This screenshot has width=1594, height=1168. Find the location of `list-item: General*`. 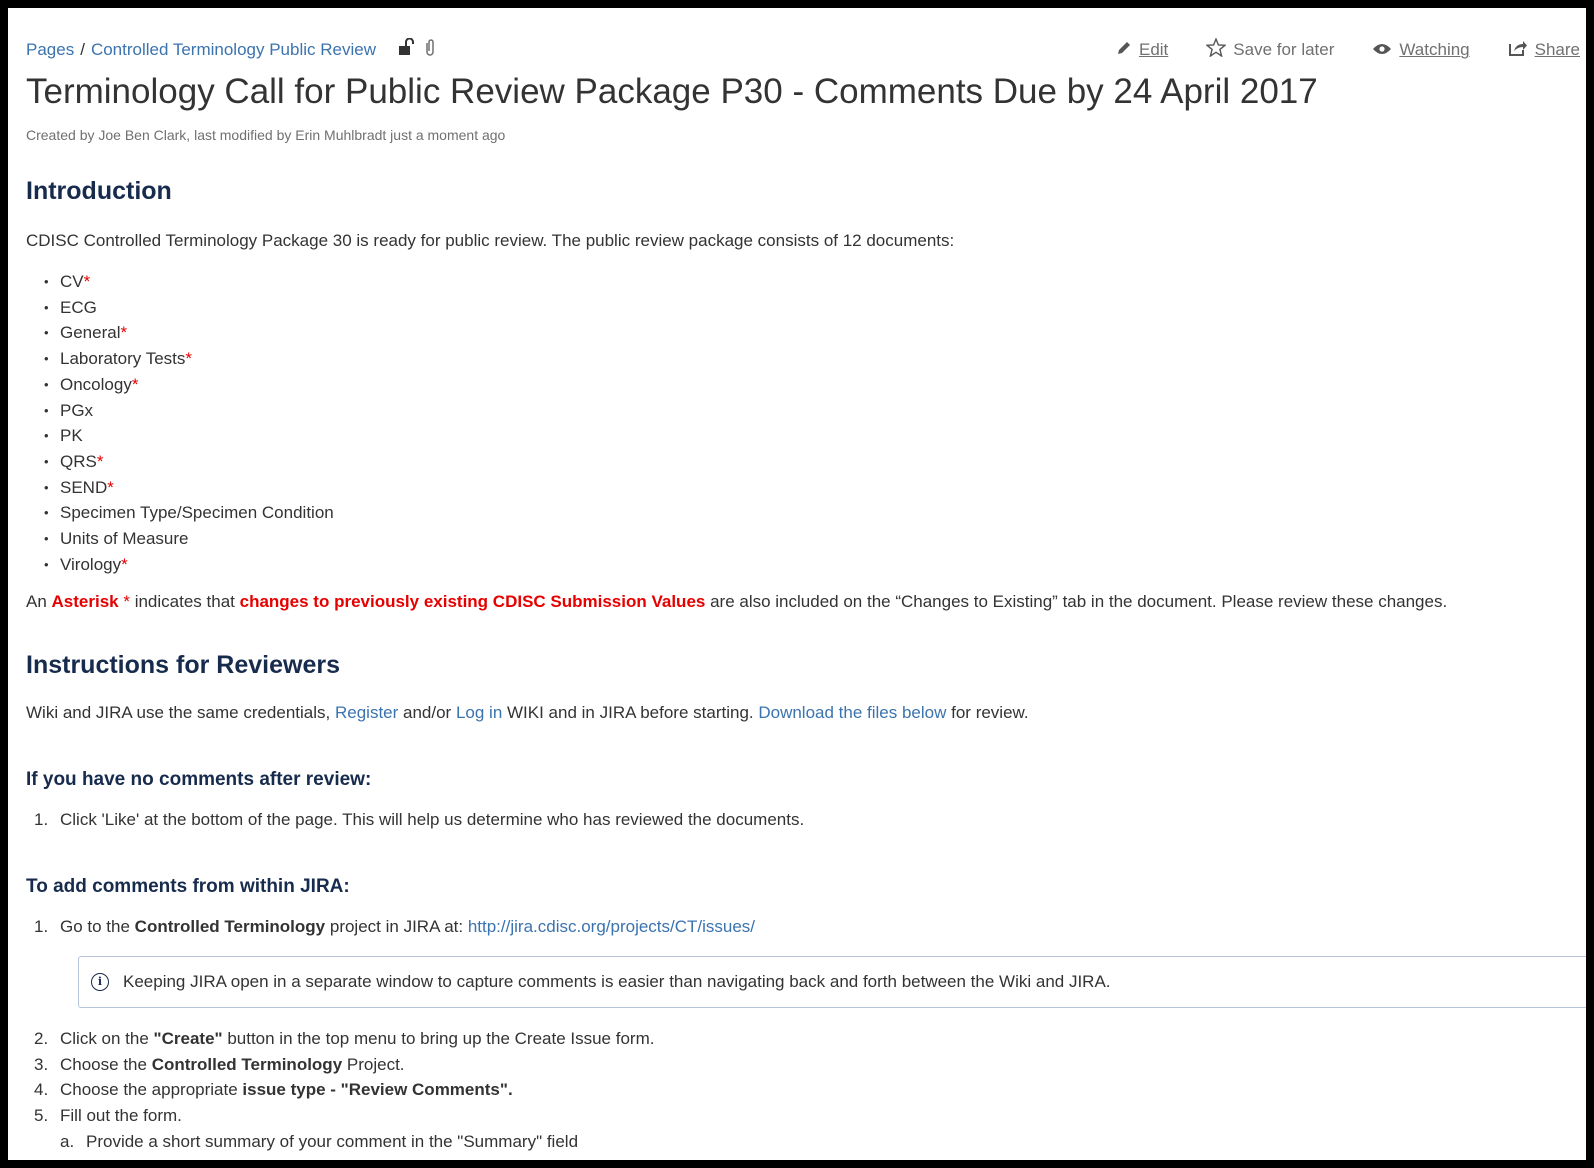

list-item: General* is located at coordinates (815, 333).